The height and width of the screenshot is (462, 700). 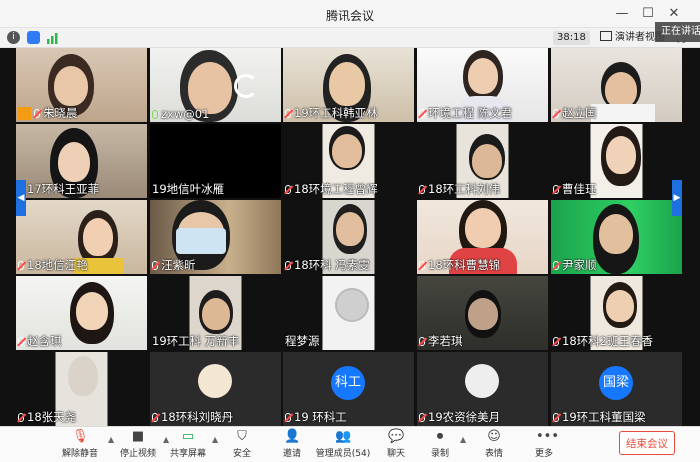 I want to click on video-tile: 朱晓晨, so click(x=81, y=85).